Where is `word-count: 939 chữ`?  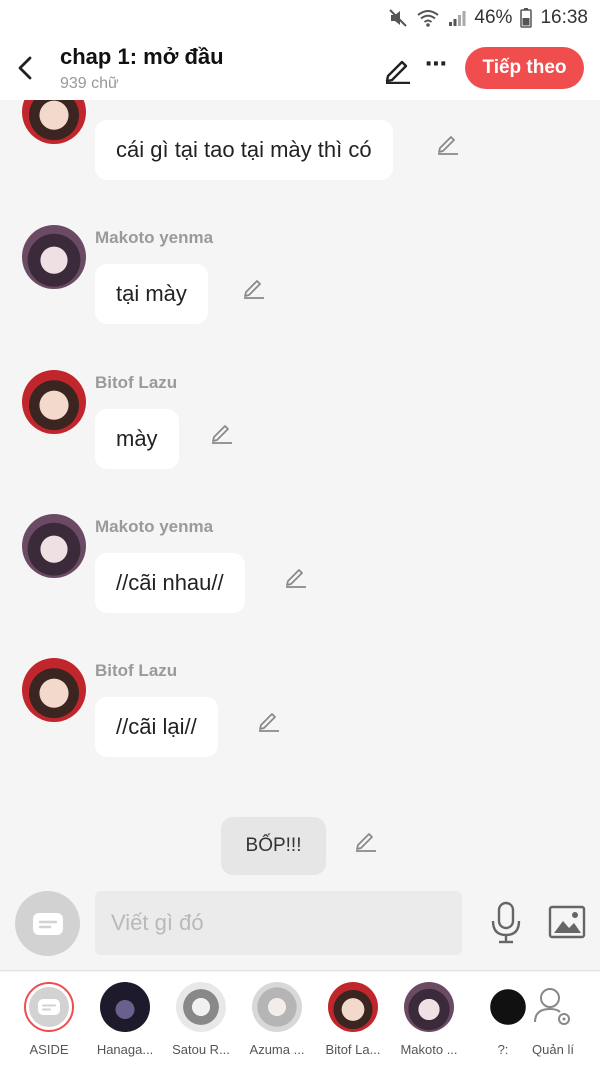
word-count: 939 chữ is located at coordinates (89, 83).